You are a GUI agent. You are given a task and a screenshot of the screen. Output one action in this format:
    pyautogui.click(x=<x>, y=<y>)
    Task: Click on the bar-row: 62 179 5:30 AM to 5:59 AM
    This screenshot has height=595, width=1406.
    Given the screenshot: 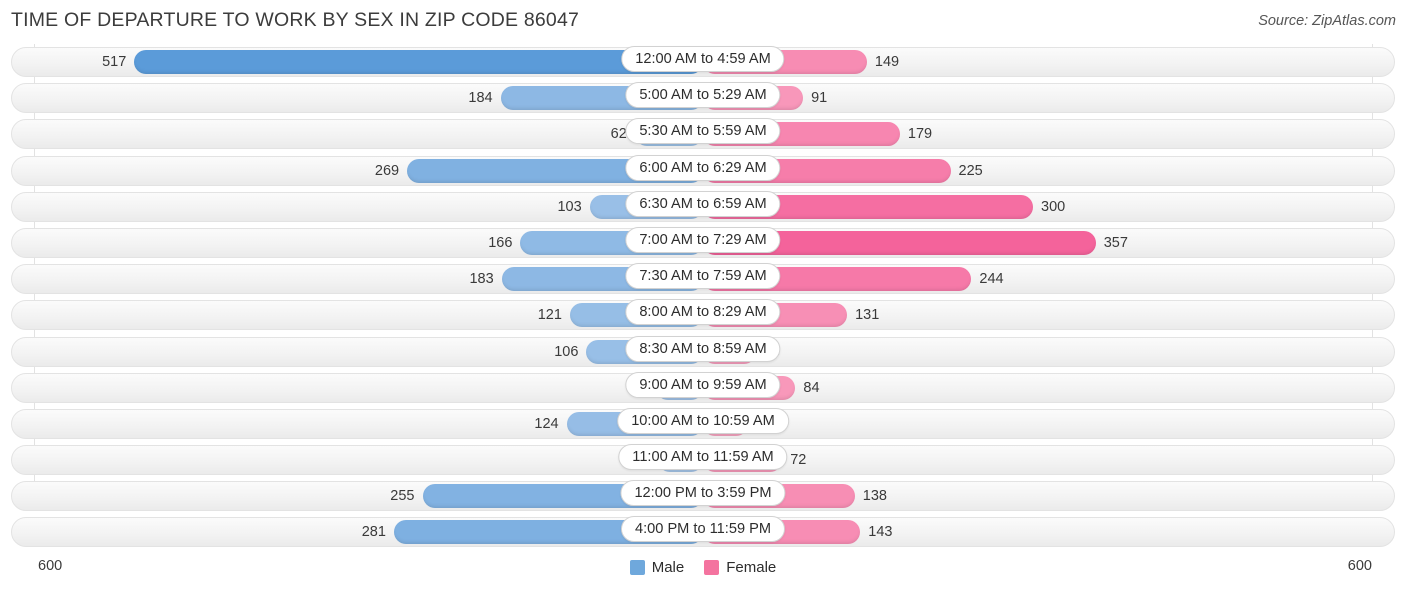 What is the action you would take?
    pyautogui.click(x=703, y=134)
    